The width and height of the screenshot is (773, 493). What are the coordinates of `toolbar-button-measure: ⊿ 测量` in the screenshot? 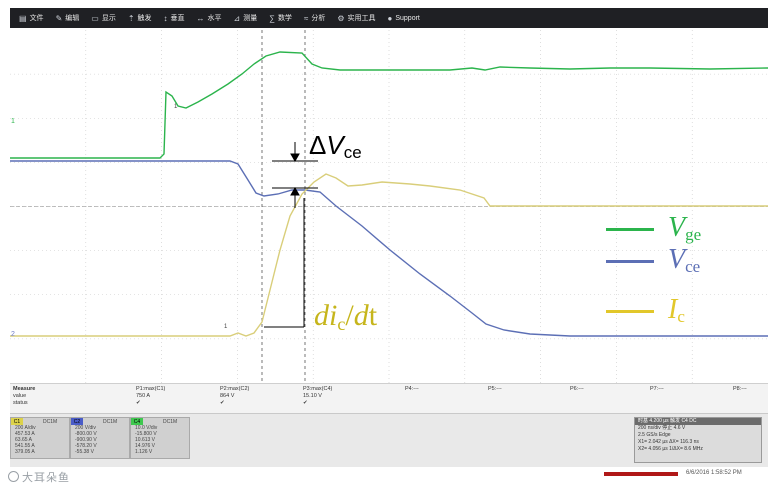 It's located at (246, 18).